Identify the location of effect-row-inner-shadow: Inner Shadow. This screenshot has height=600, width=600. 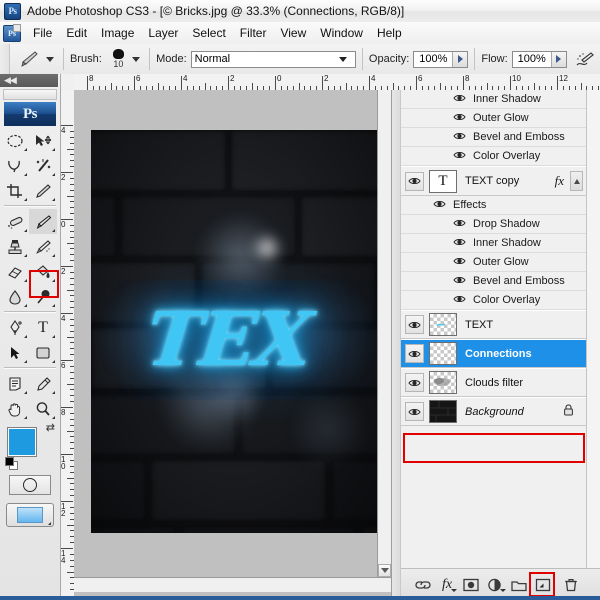
(493, 243).